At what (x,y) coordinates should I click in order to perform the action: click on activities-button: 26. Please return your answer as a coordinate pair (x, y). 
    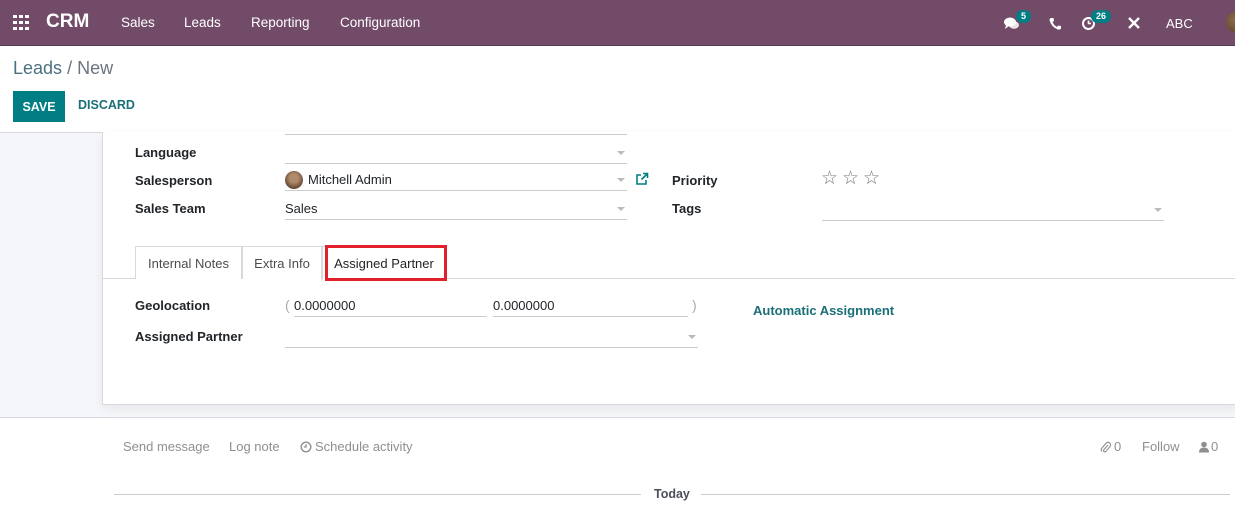
    Looking at the image, I should click on (1096, 23).